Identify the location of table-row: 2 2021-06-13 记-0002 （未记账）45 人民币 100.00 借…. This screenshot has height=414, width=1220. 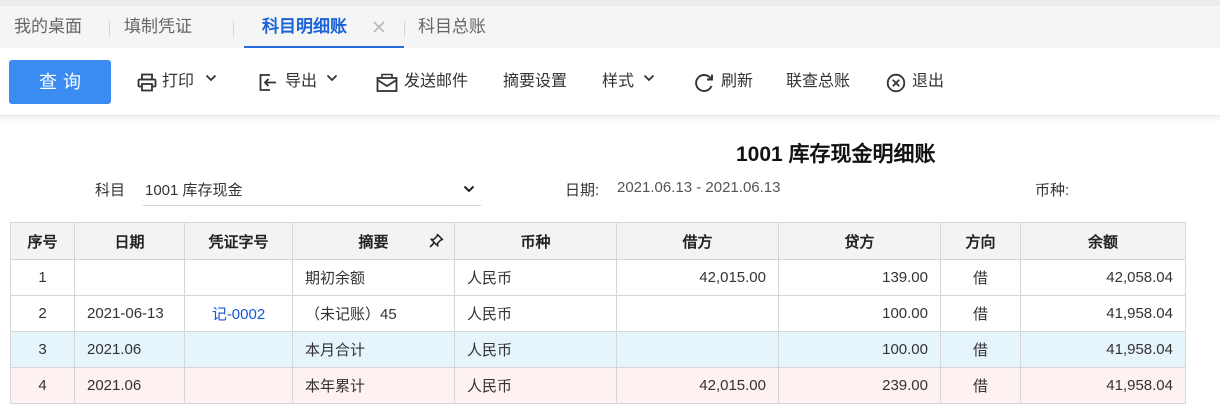
(598, 313).